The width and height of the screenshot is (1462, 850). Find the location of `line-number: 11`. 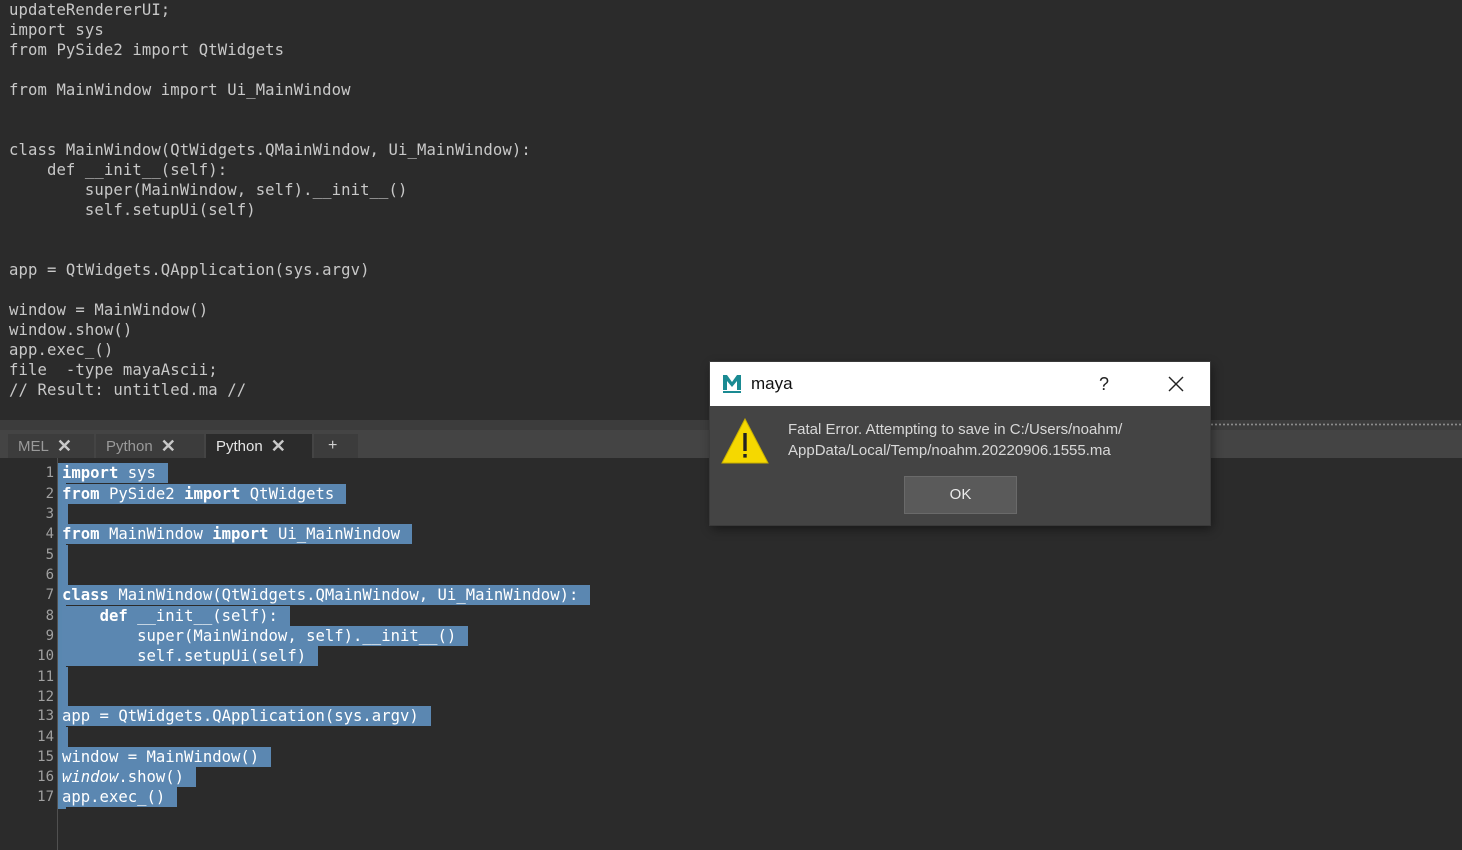

line-number: 11 is located at coordinates (45, 677).